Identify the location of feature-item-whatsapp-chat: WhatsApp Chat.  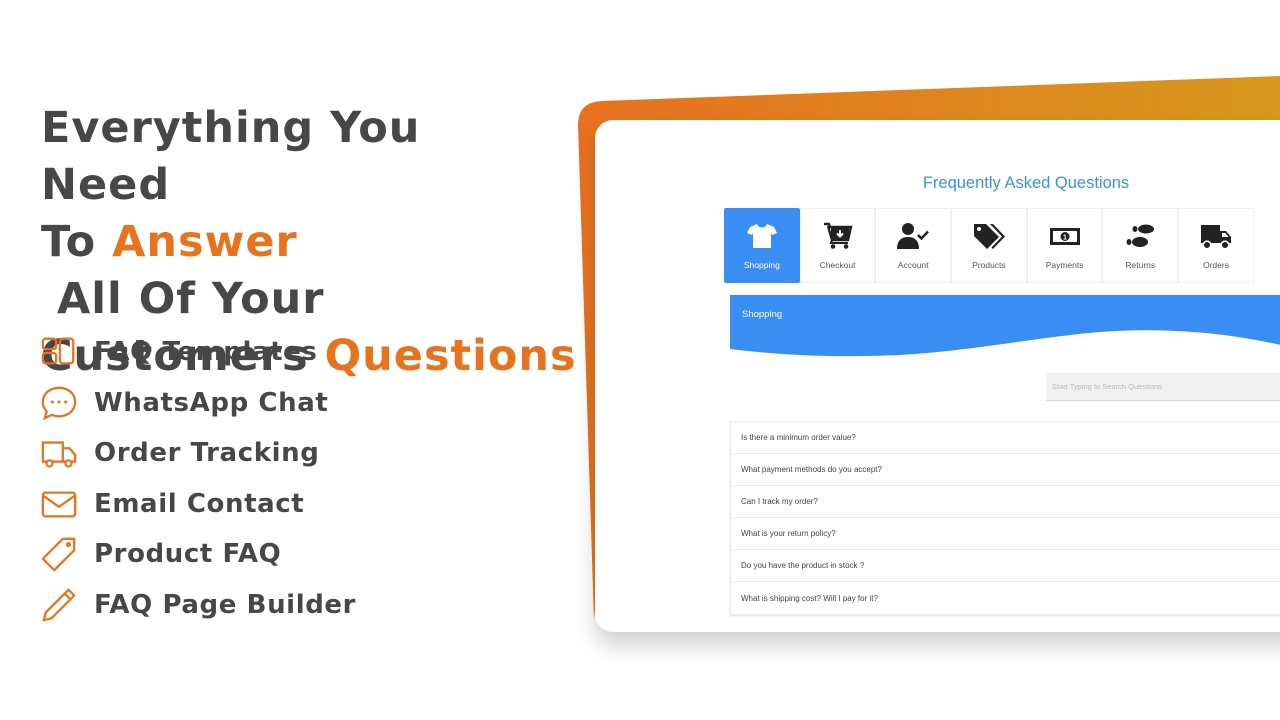
(198, 403).